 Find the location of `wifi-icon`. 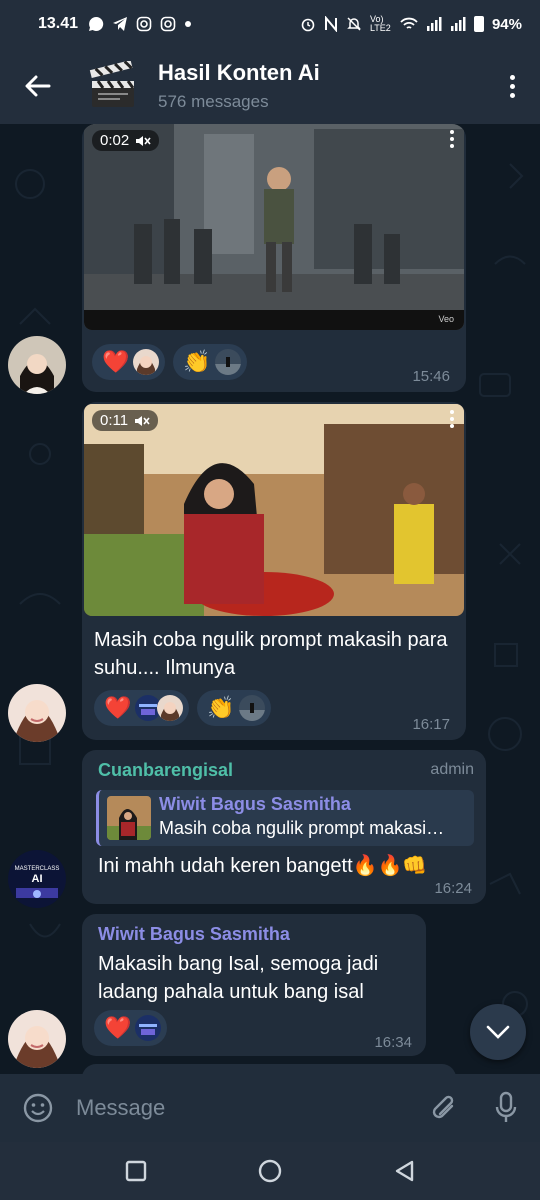

wifi-icon is located at coordinates (409, 23).